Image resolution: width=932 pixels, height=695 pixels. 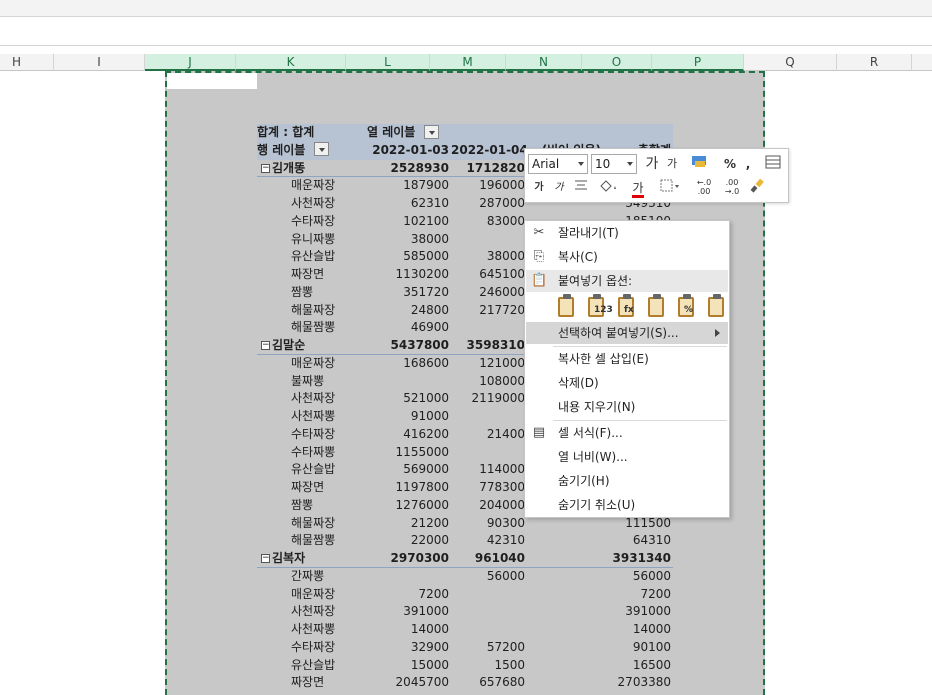 I want to click on format-cells-icon: ▤, so click(x=539, y=432).